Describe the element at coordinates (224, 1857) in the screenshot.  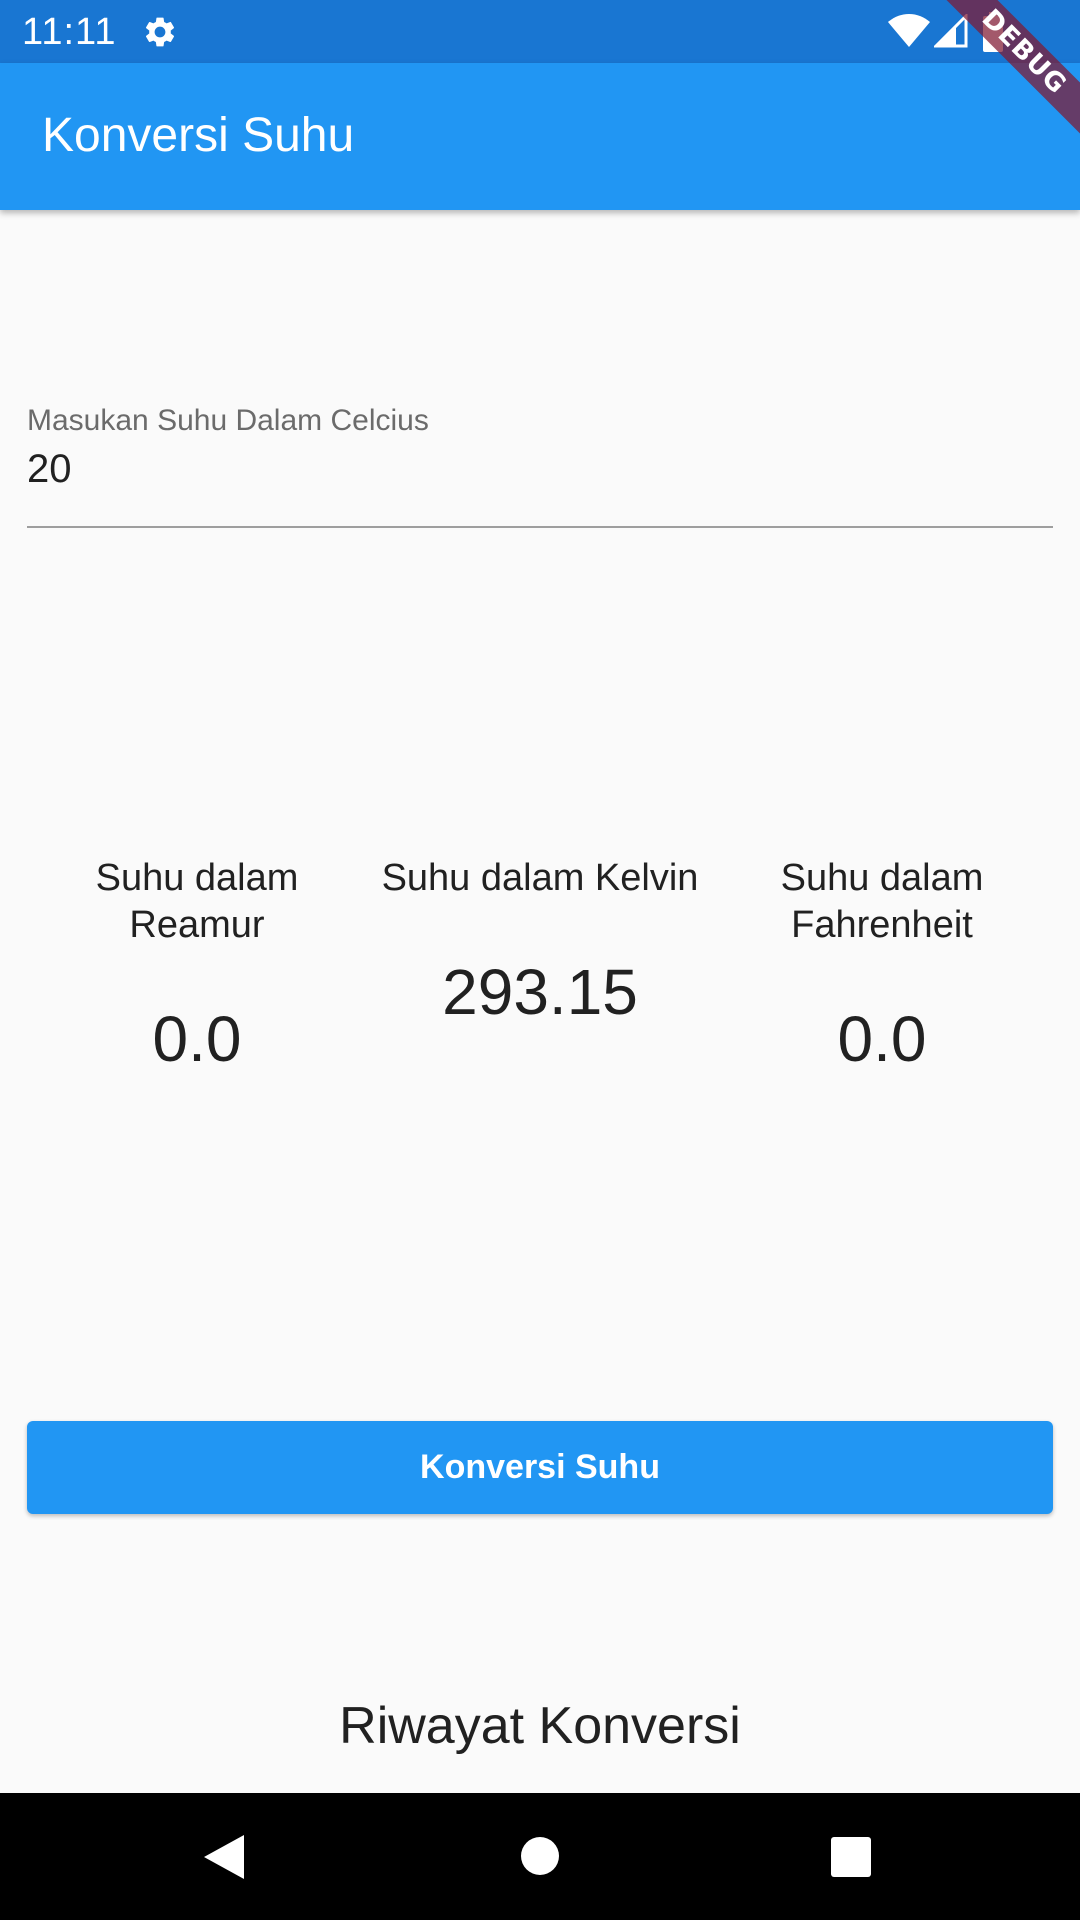
I see `back-icon` at that location.